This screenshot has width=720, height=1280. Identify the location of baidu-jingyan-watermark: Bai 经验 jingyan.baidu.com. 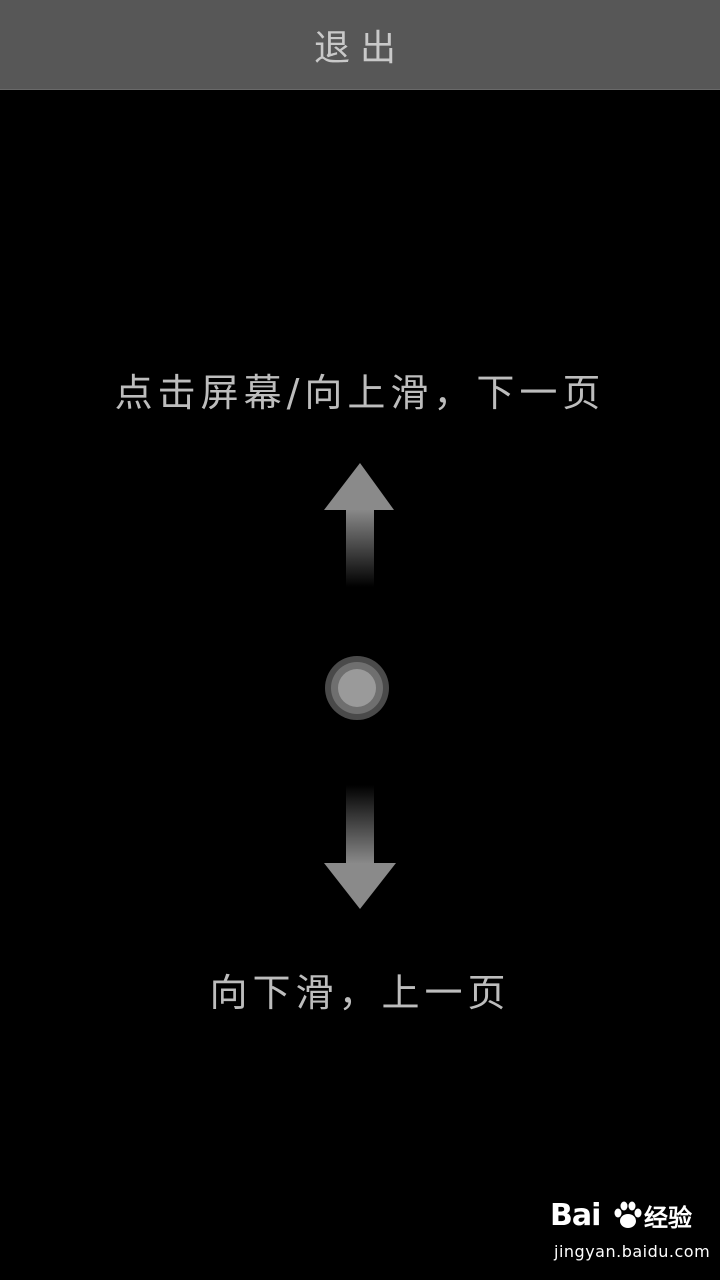
(630, 1233).